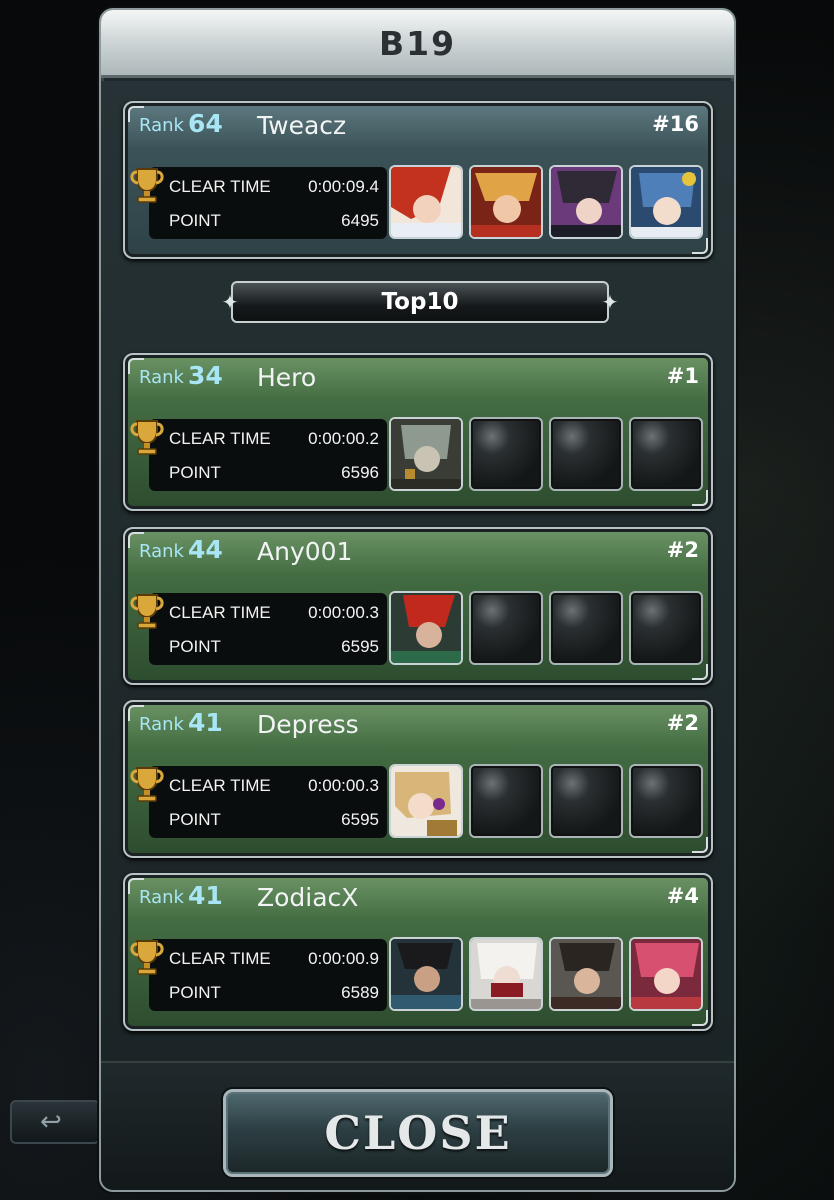  Describe the element at coordinates (268, 455) in the screenshot. I see `stats-box: CLEAR TIME 0:00:00.2 POINT 6596` at that location.